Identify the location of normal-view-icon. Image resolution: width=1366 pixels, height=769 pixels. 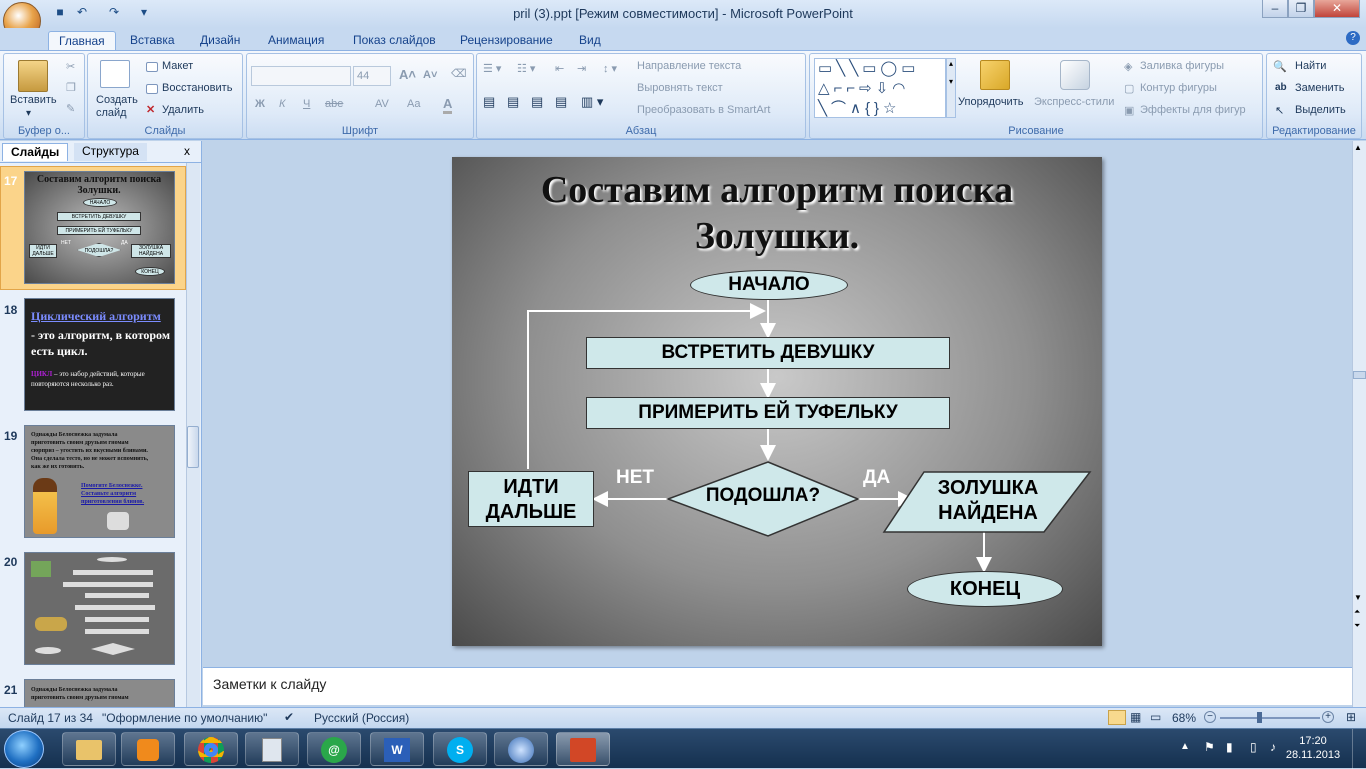
(1117, 717).